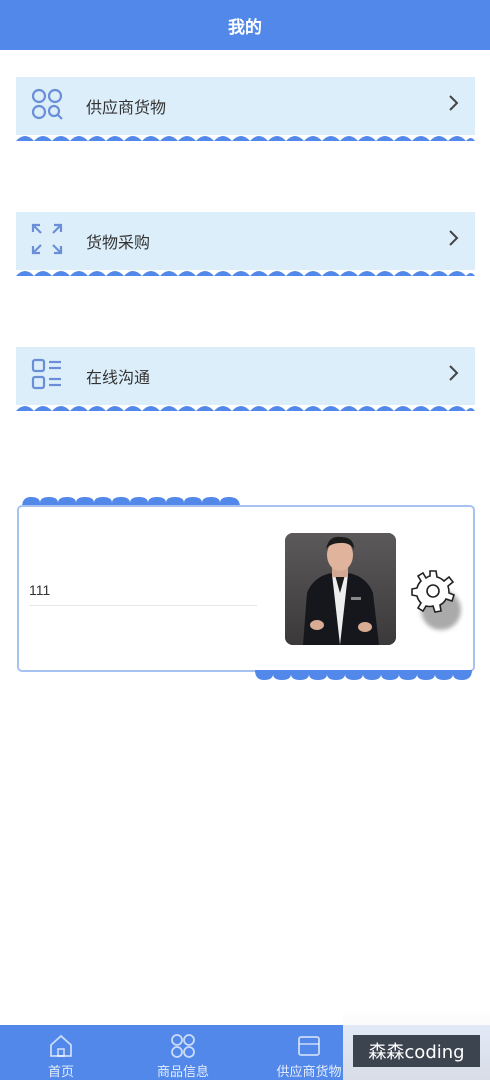 This screenshot has height=1080, width=490. What do you see at coordinates (416, 1051) in the screenshot?
I see `watermark: 森森coding` at bounding box center [416, 1051].